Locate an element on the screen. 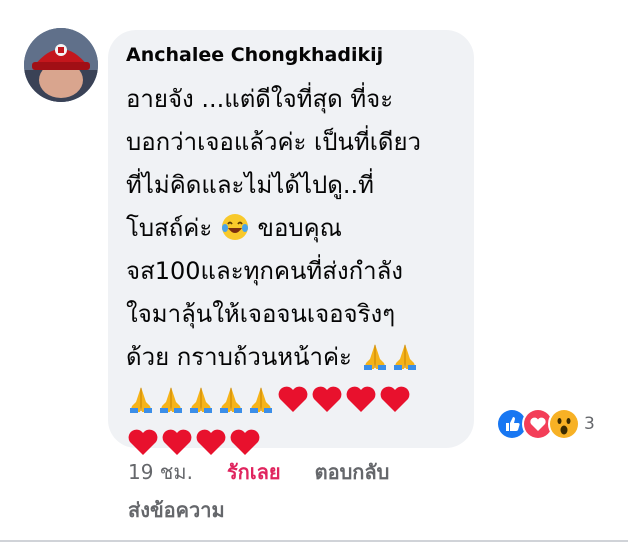 Image resolution: width=628 pixels, height=545 pixels. divider is located at coordinates (314, 541).